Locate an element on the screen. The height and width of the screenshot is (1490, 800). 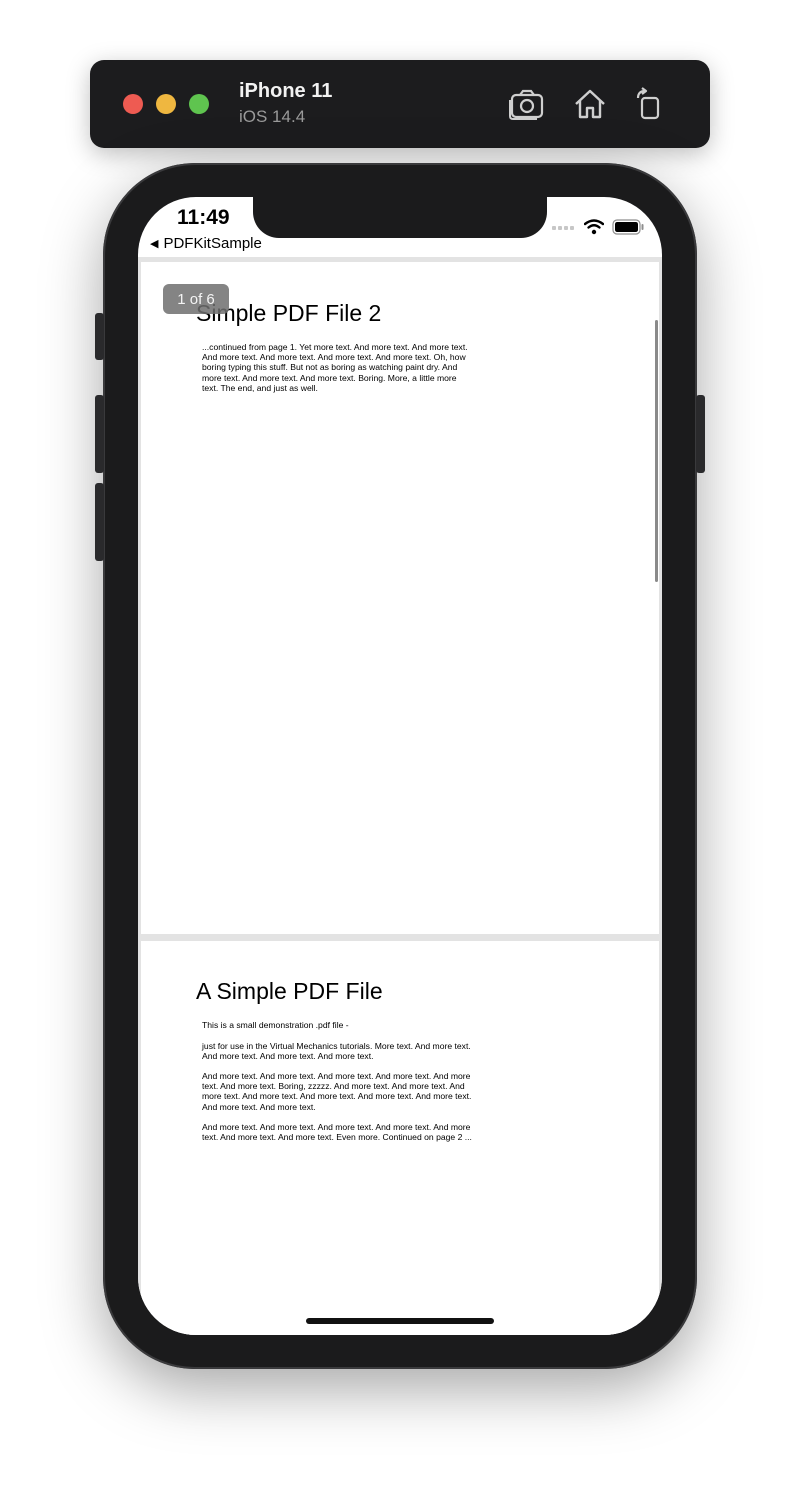
back-to-app-button: ◀ PDFKitSample is located at coordinates (206, 243).